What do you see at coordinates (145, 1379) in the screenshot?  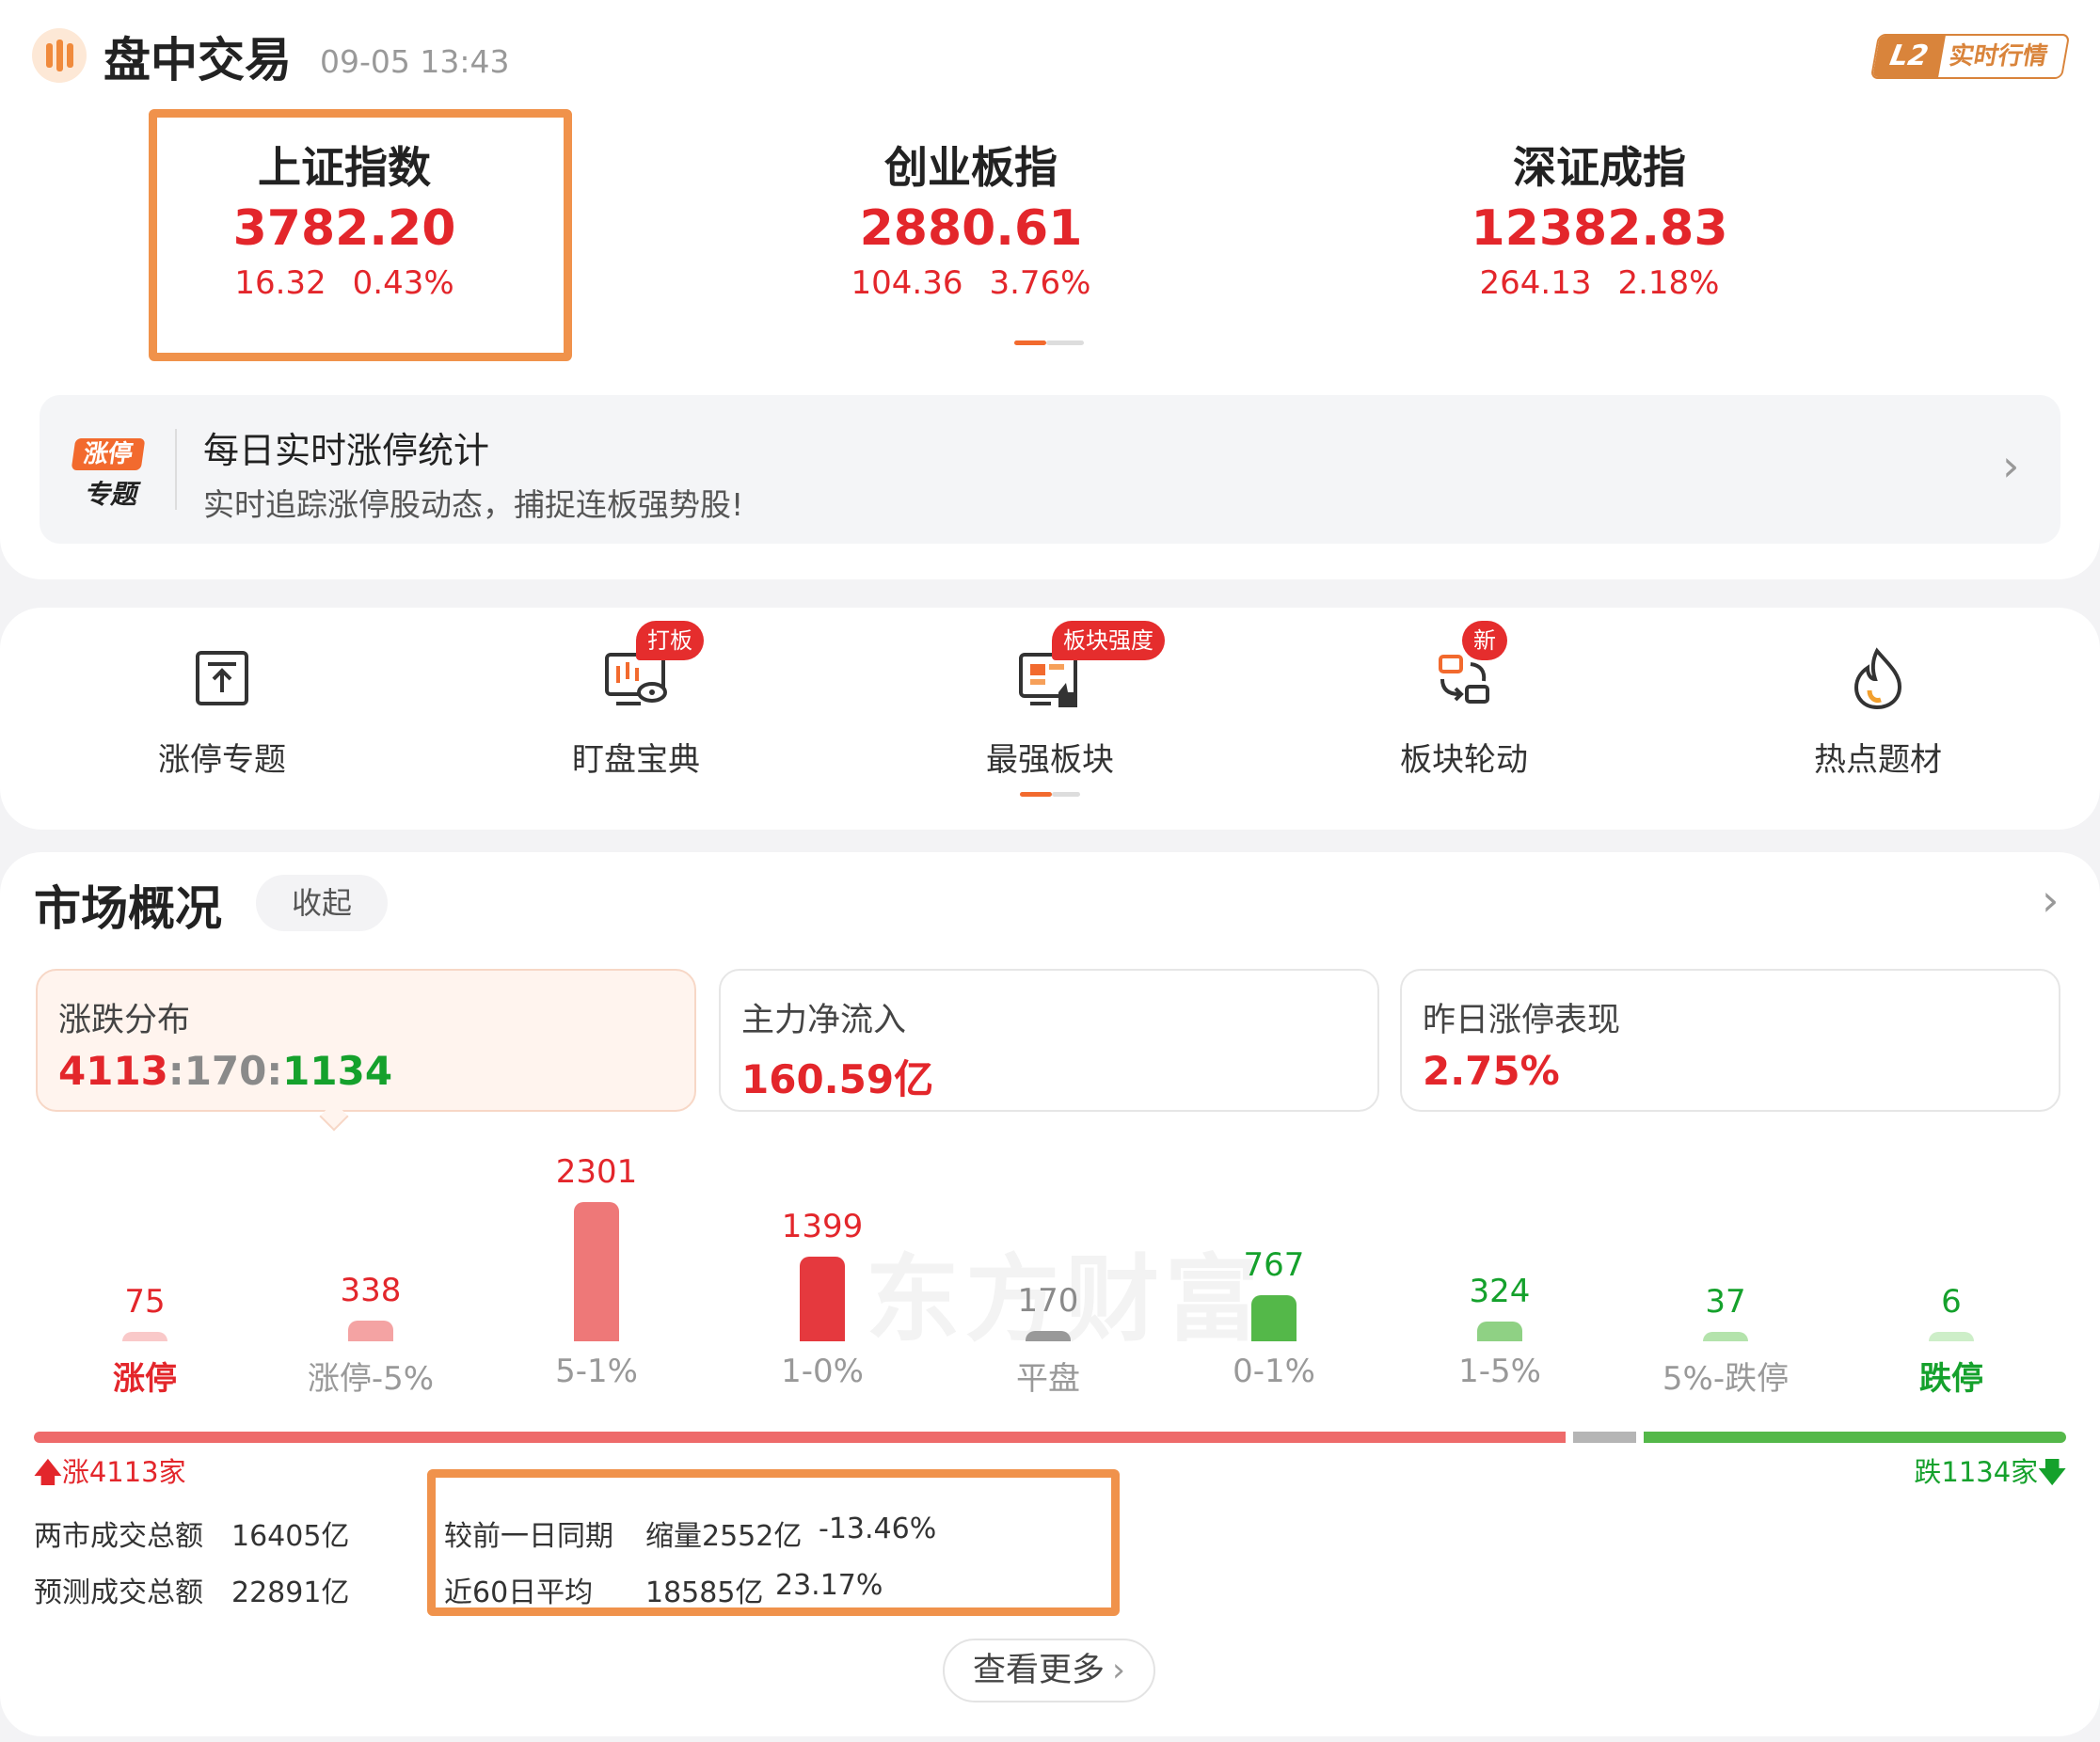 I see `chart-category-label: 涨停` at bounding box center [145, 1379].